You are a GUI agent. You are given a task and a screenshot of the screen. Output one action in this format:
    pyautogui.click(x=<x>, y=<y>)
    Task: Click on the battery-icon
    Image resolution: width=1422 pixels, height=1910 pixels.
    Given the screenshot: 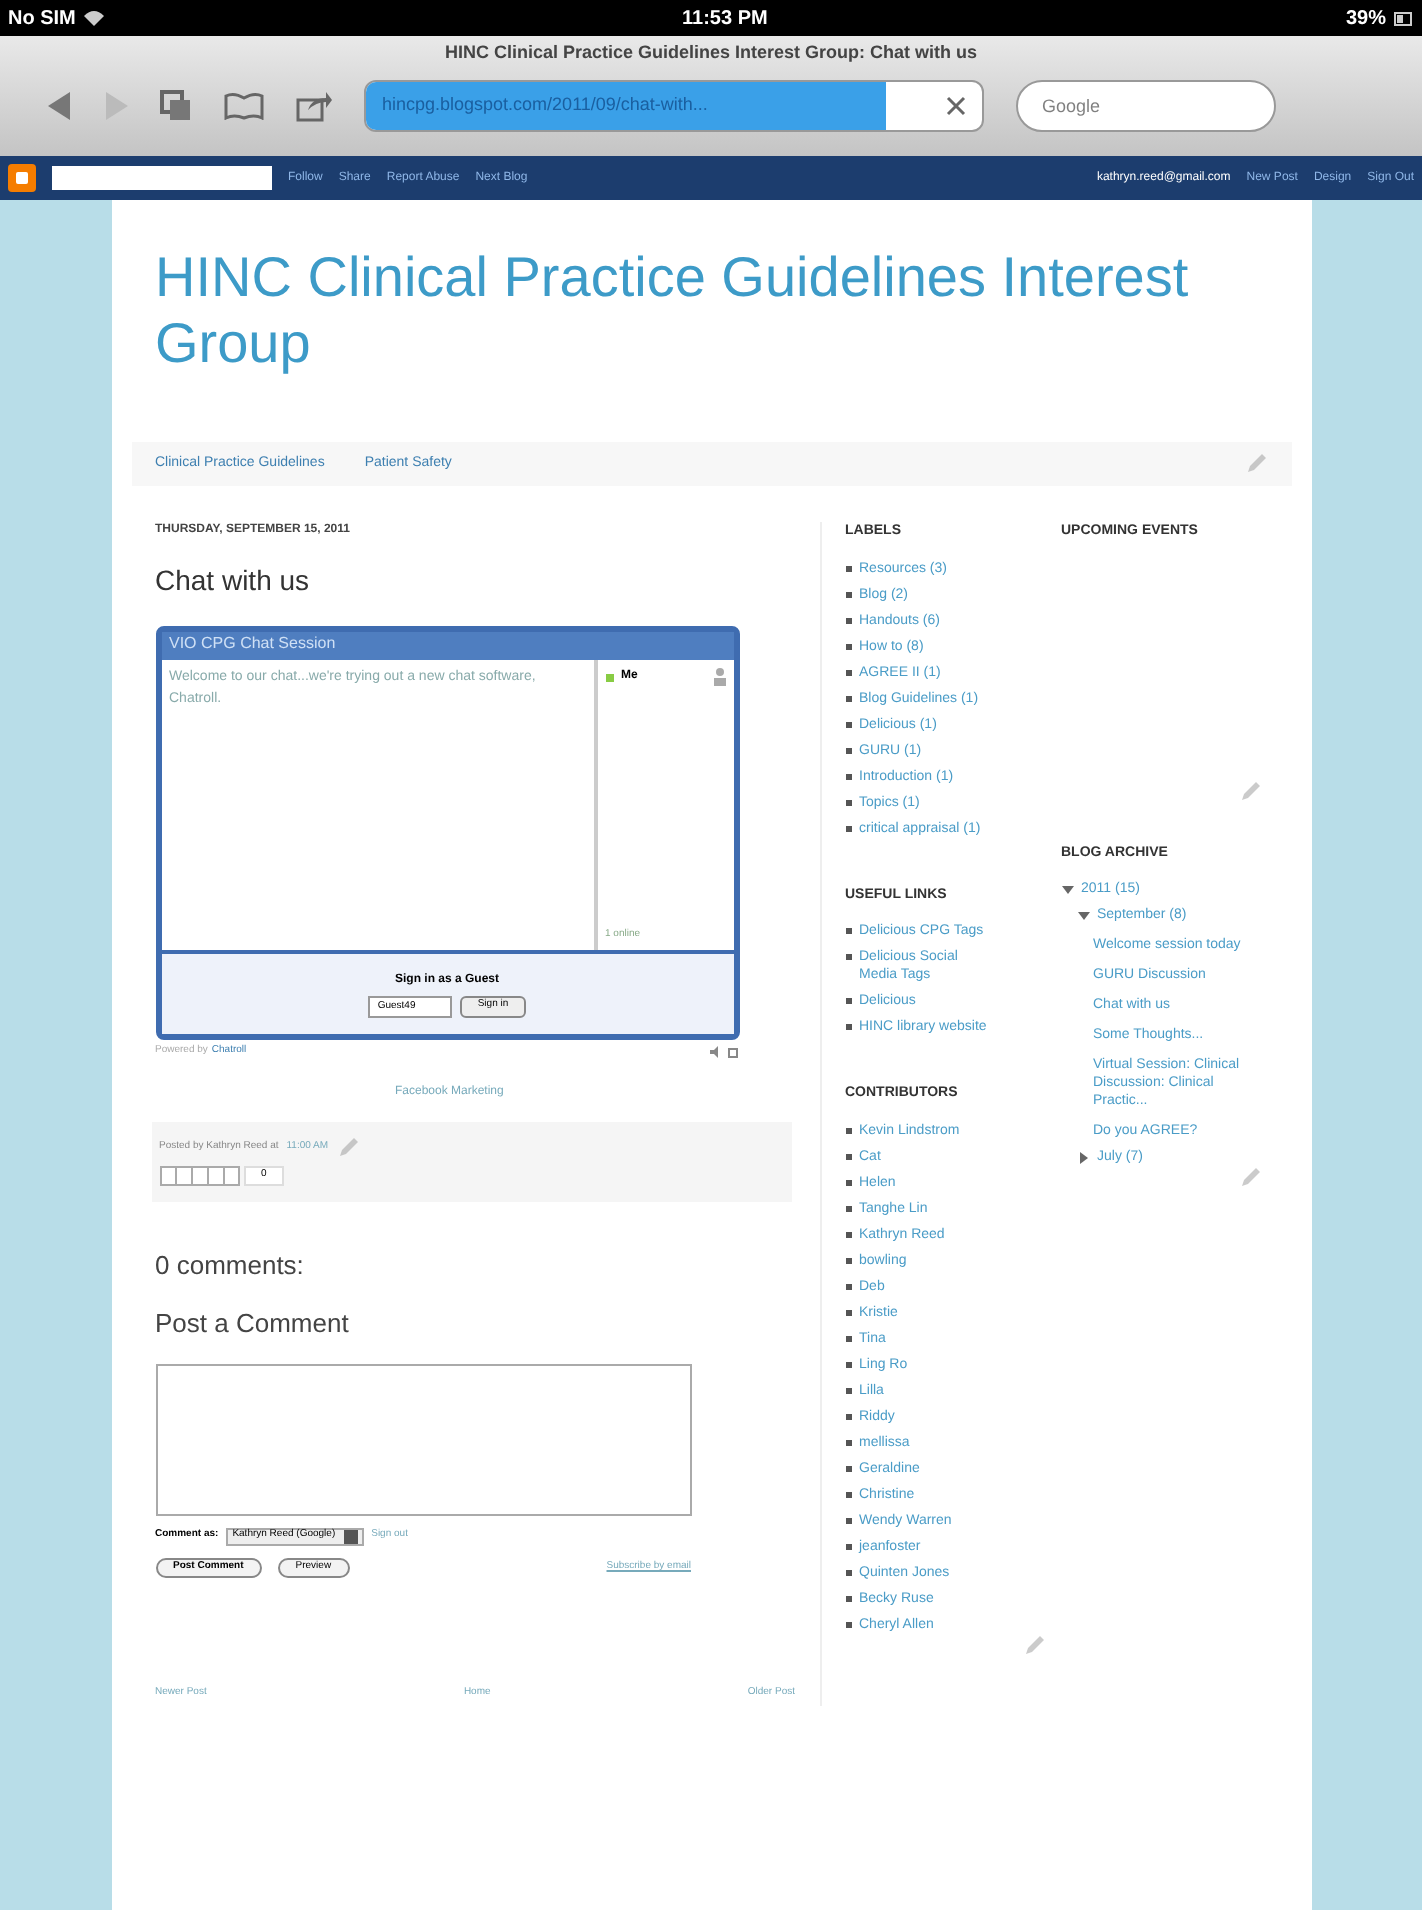 What is the action you would take?
    pyautogui.click(x=1404, y=18)
    